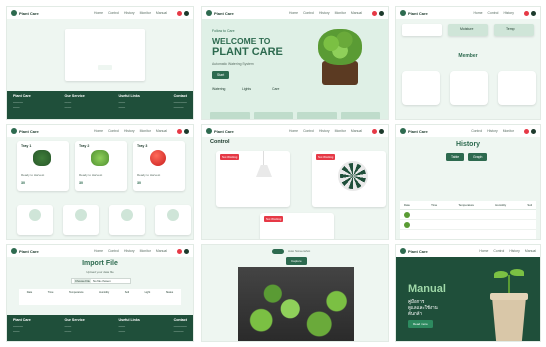  Describe the element at coordinates (105, 67) in the screenshot. I see `login-button` at that location.